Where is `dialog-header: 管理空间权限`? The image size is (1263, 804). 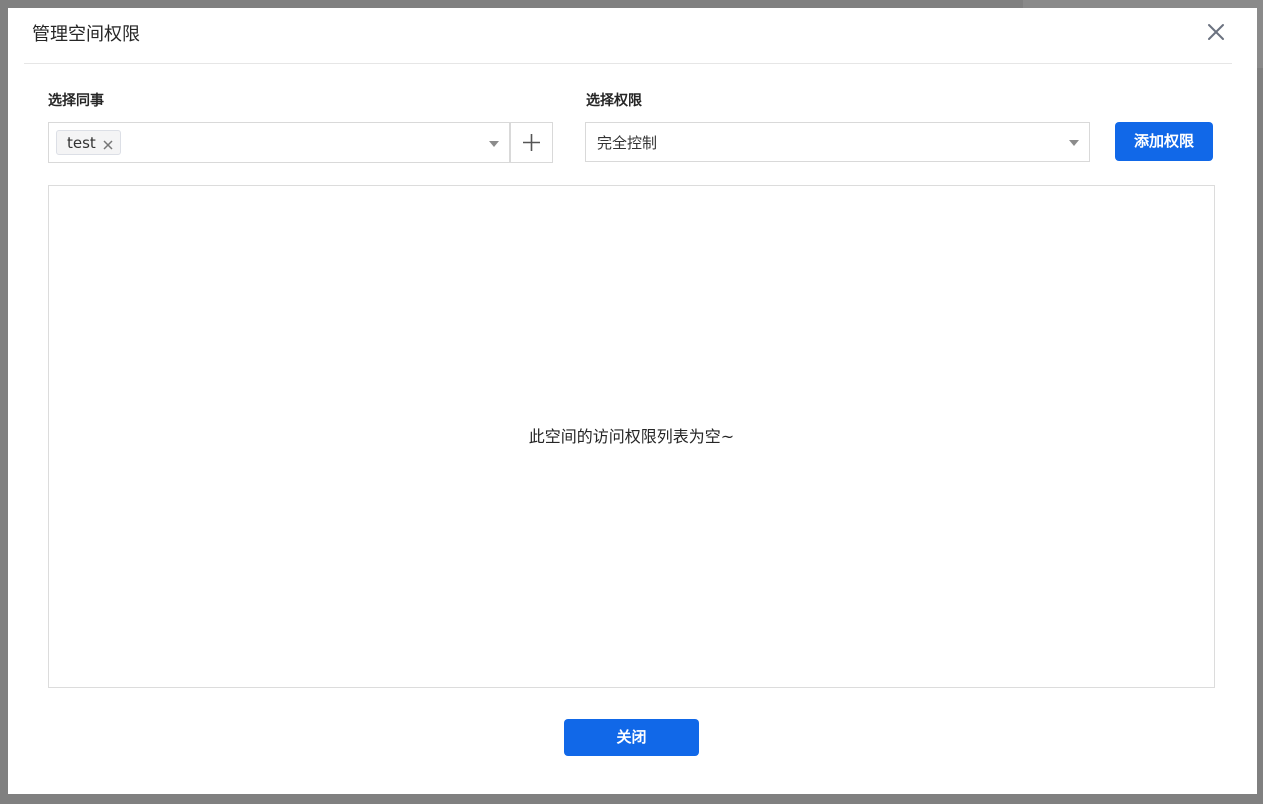
dialog-header: 管理空间权限 is located at coordinates (628, 36).